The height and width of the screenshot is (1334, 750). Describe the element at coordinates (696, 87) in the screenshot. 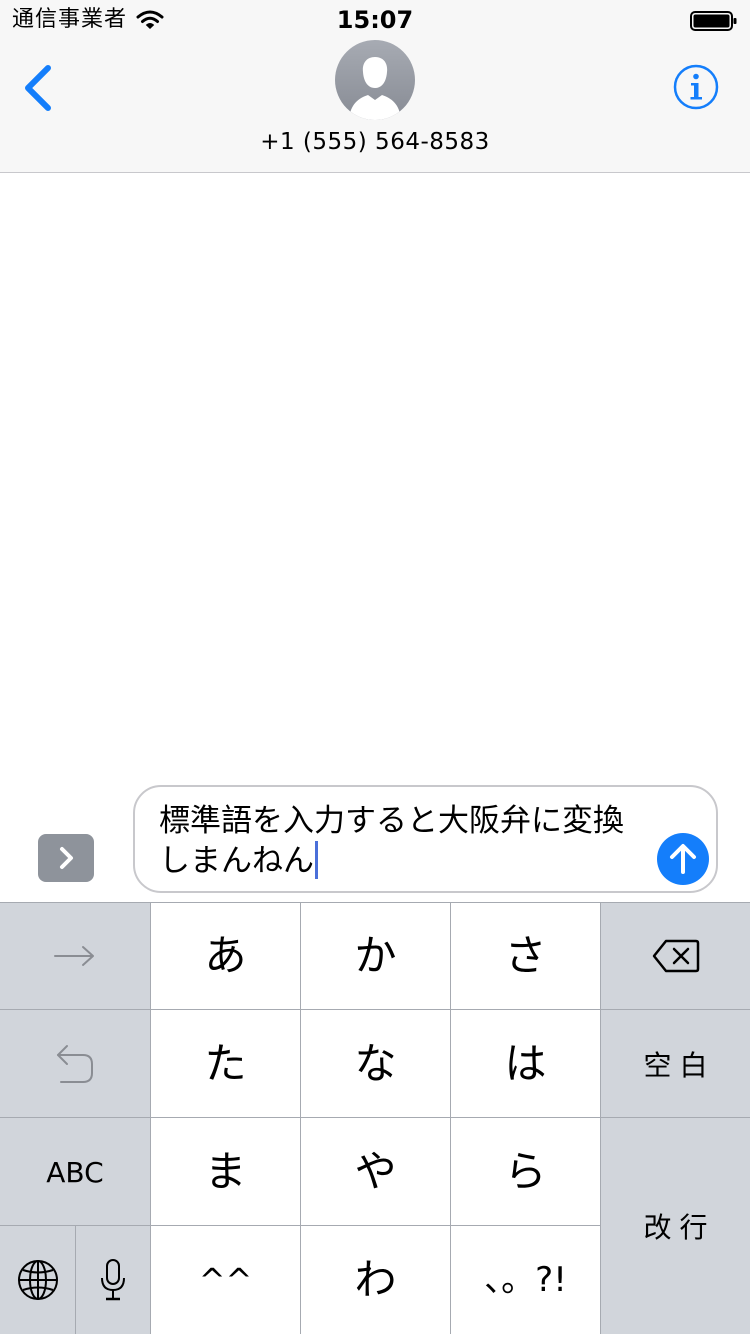

I see `info-icon` at that location.